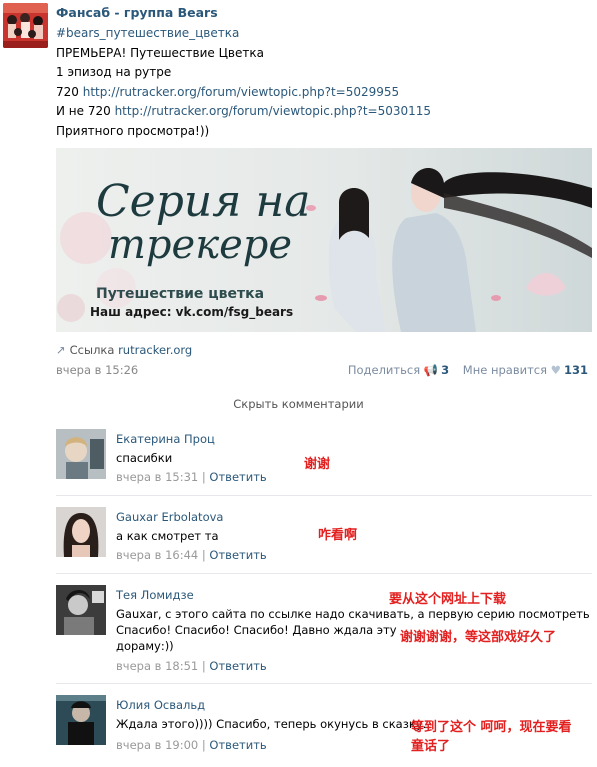  What do you see at coordinates (160, 52) in the screenshot?
I see `post-line-premiere: ПРЕМЬЕРА! Путешествие Цветка` at bounding box center [160, 52].